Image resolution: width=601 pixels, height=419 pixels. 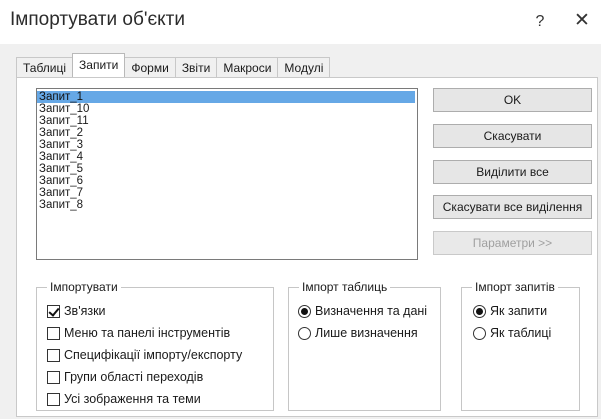 I want to click on option-import-export-specs: Специфікації імпорту/експорту, so click(x=144, y=355).